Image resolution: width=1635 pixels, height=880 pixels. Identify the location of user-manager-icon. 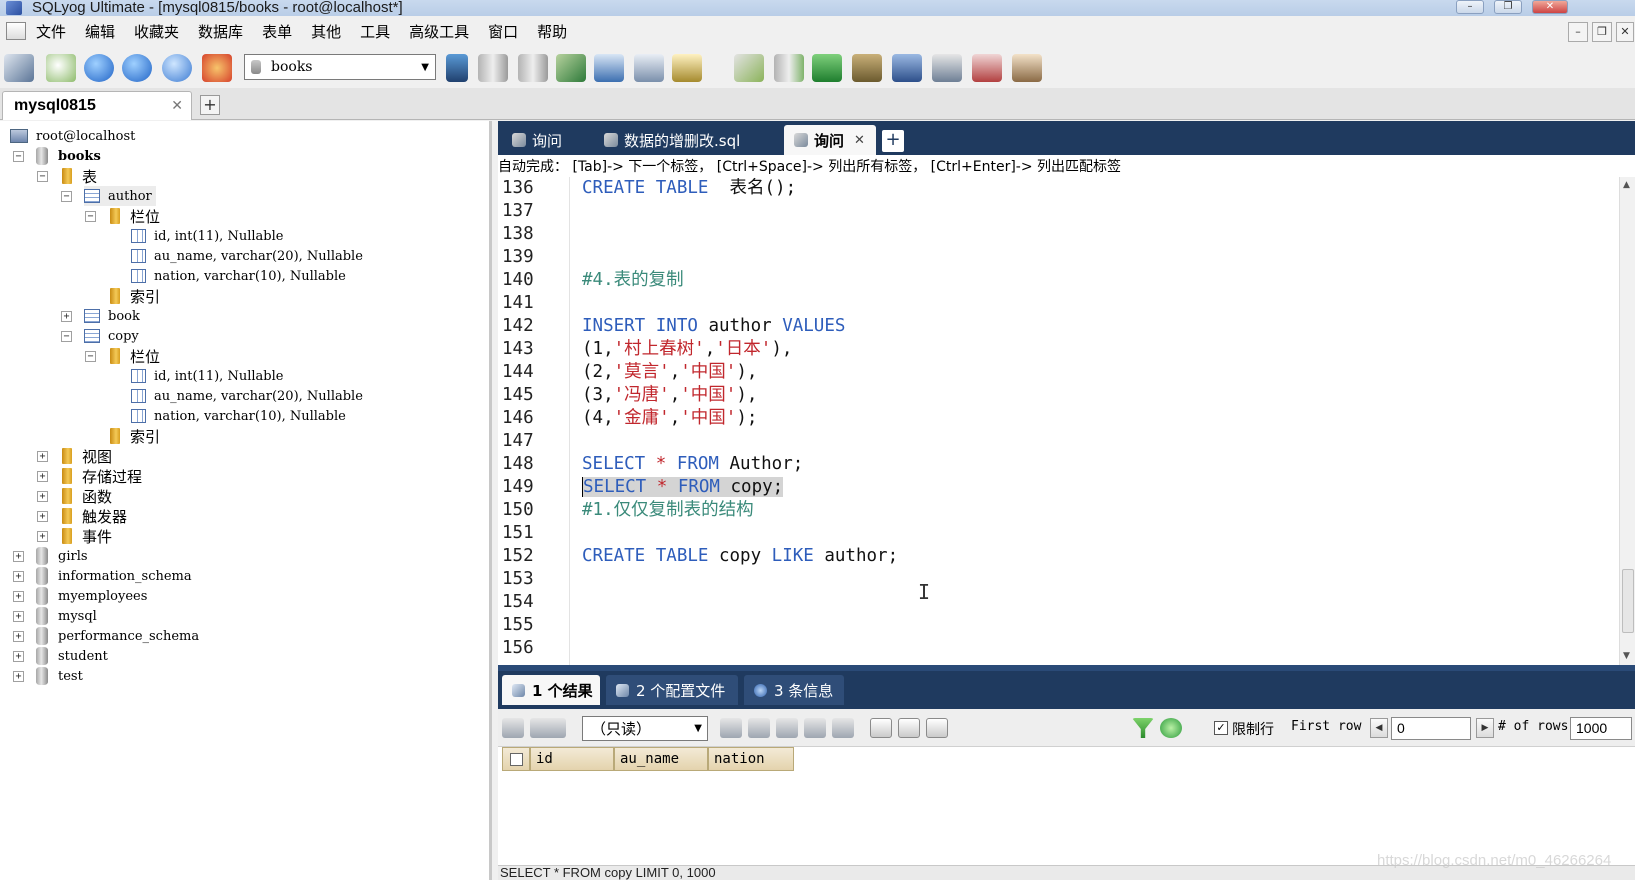
(457, 68).